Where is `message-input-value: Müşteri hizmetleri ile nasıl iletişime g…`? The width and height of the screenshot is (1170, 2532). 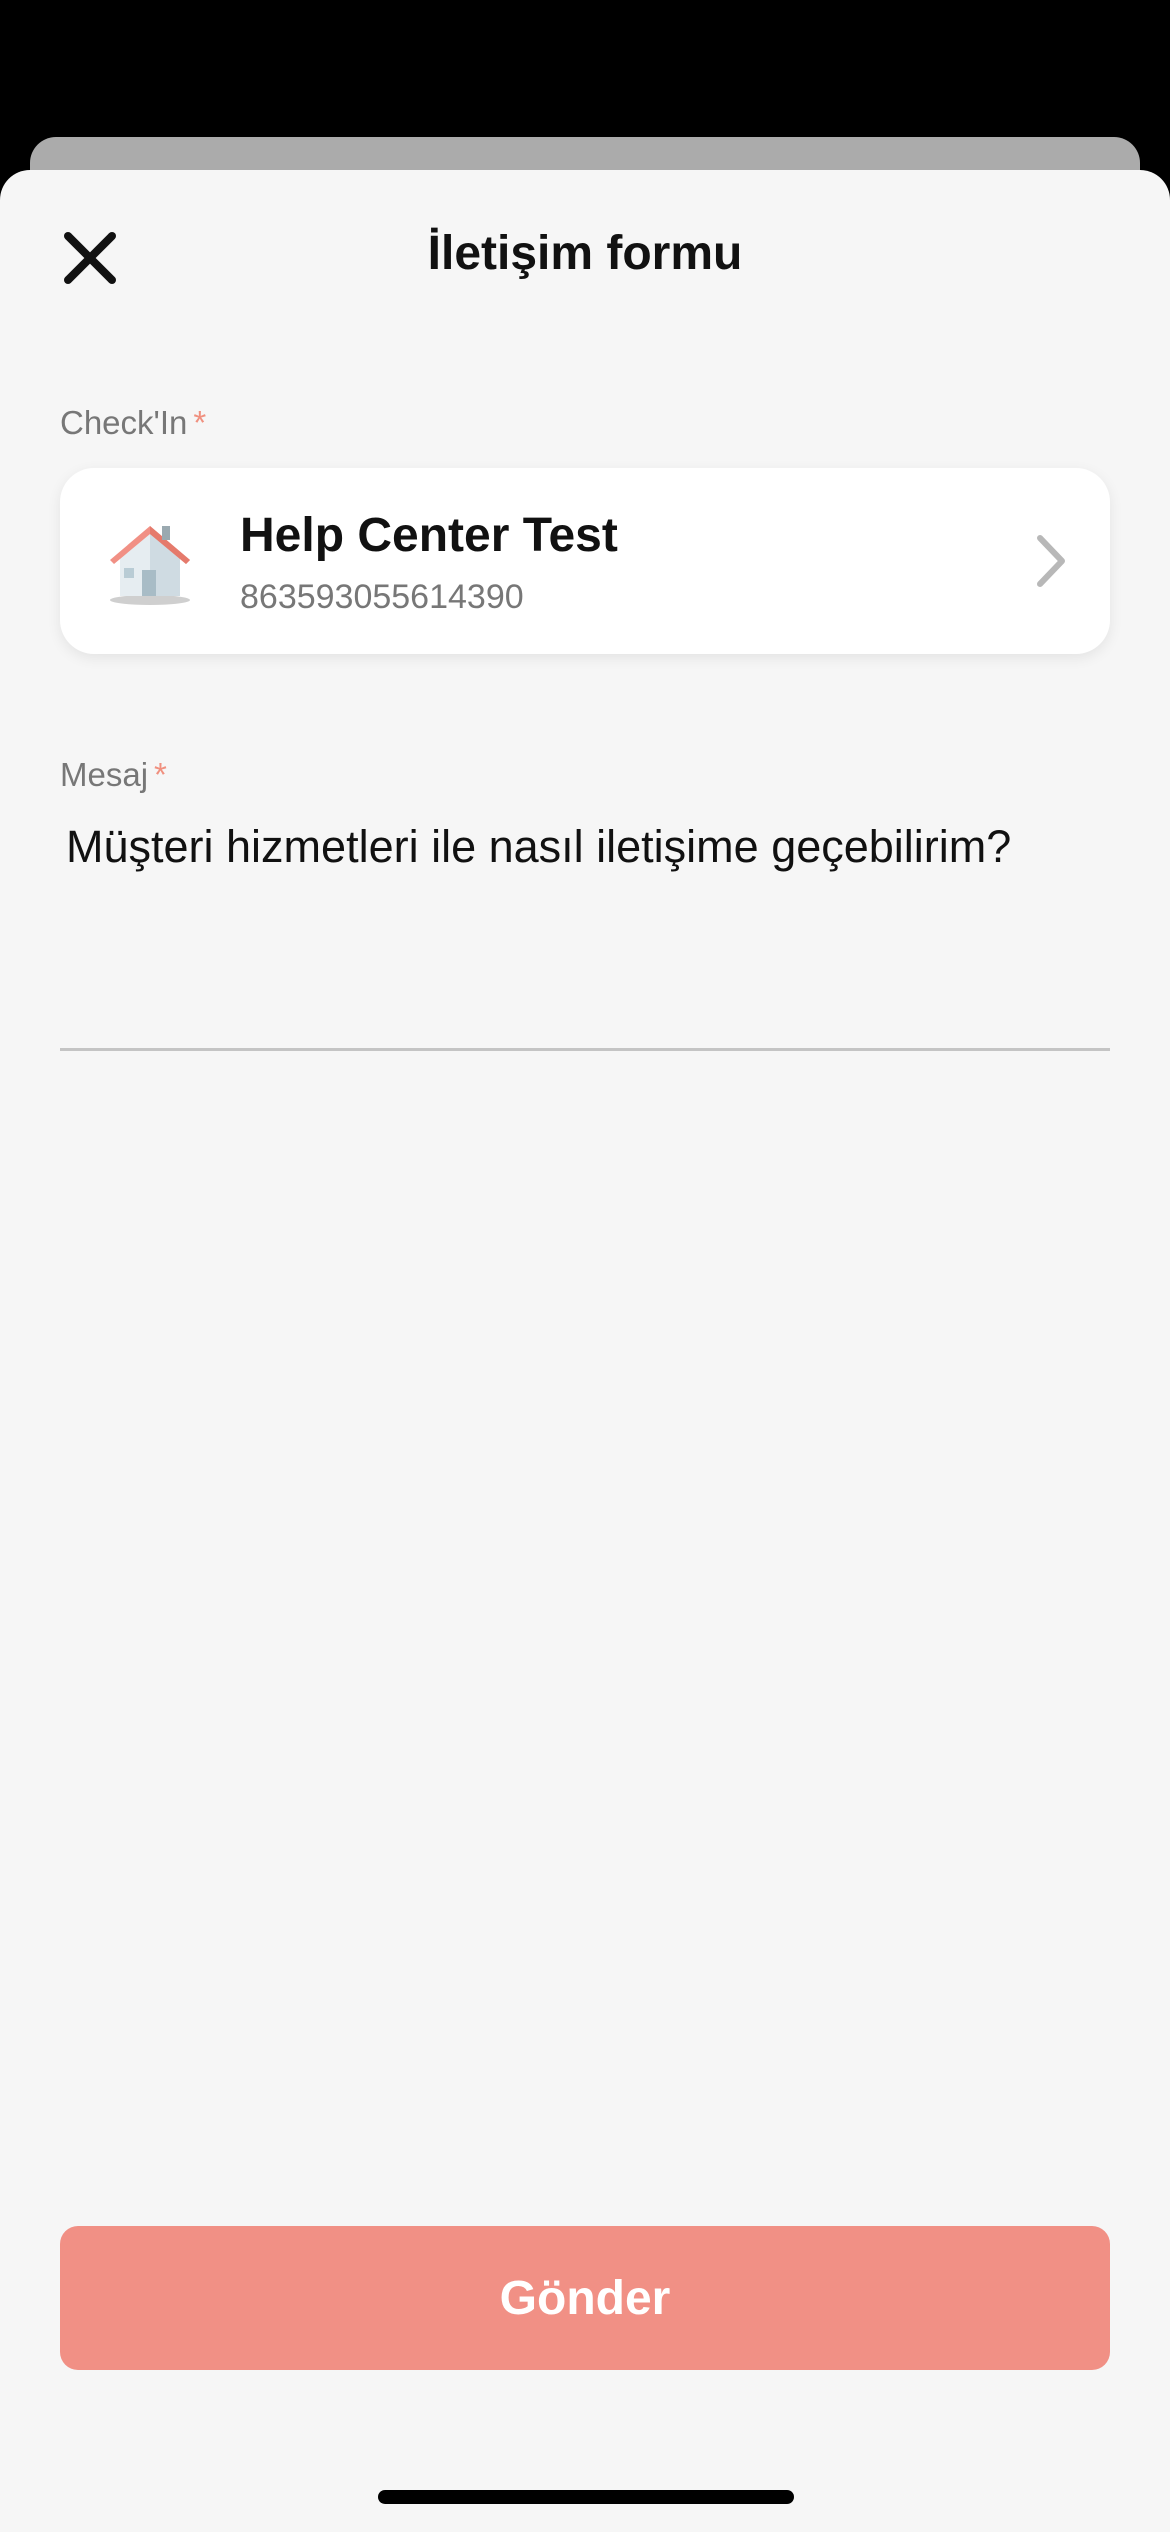
message-input-value: Müşteri hizmetleri ile nasıl iletişime g… is located at coordinates (539, 846).